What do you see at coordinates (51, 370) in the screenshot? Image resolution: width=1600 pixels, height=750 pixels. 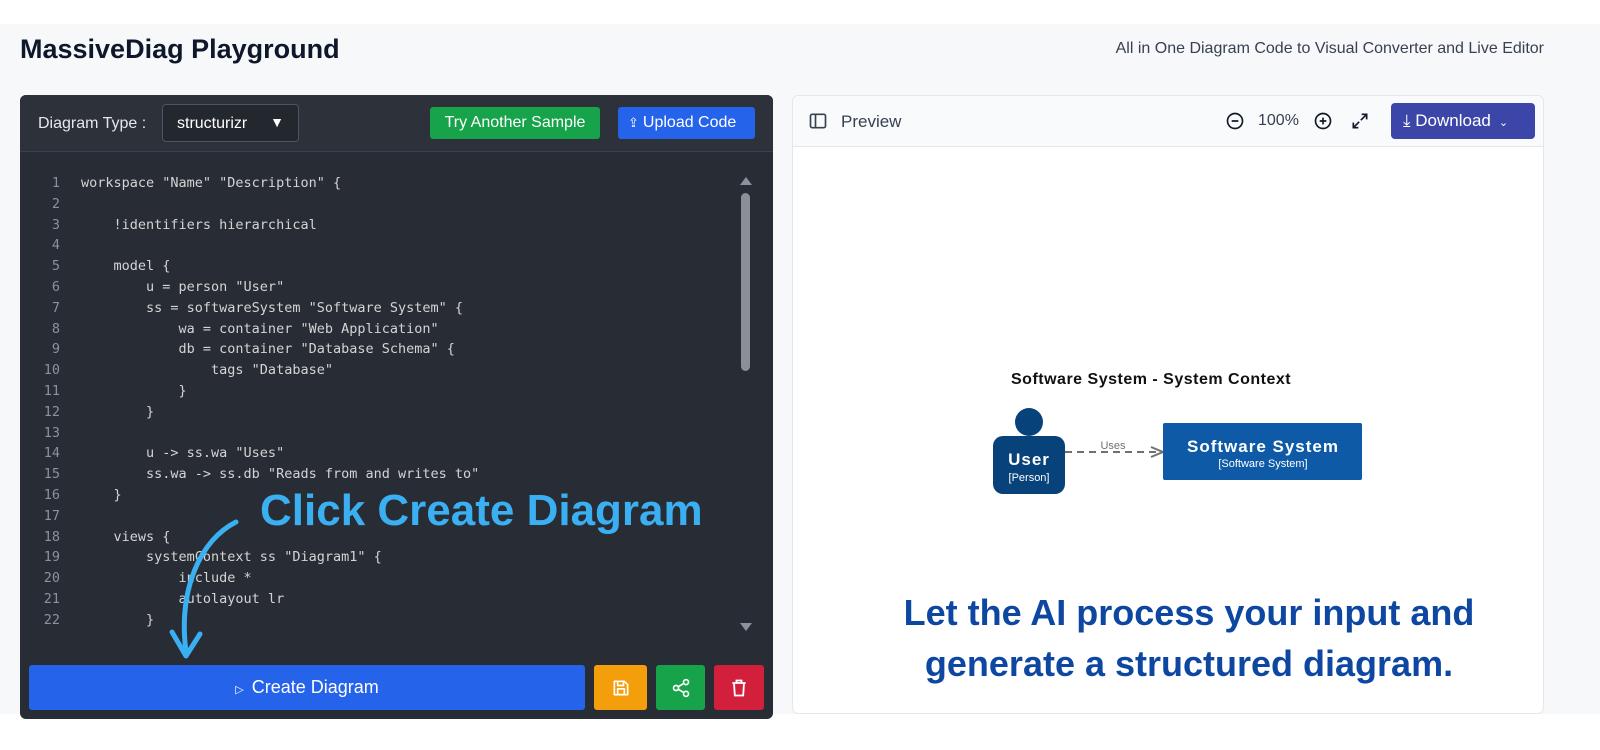 I see `line-number: 10` at bounding box center [51, 370].